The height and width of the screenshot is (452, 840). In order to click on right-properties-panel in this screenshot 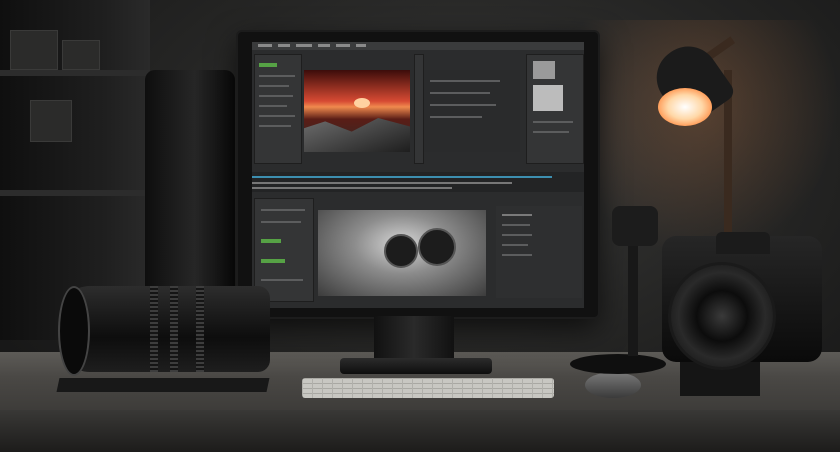, I will do `click(555, 109)`.